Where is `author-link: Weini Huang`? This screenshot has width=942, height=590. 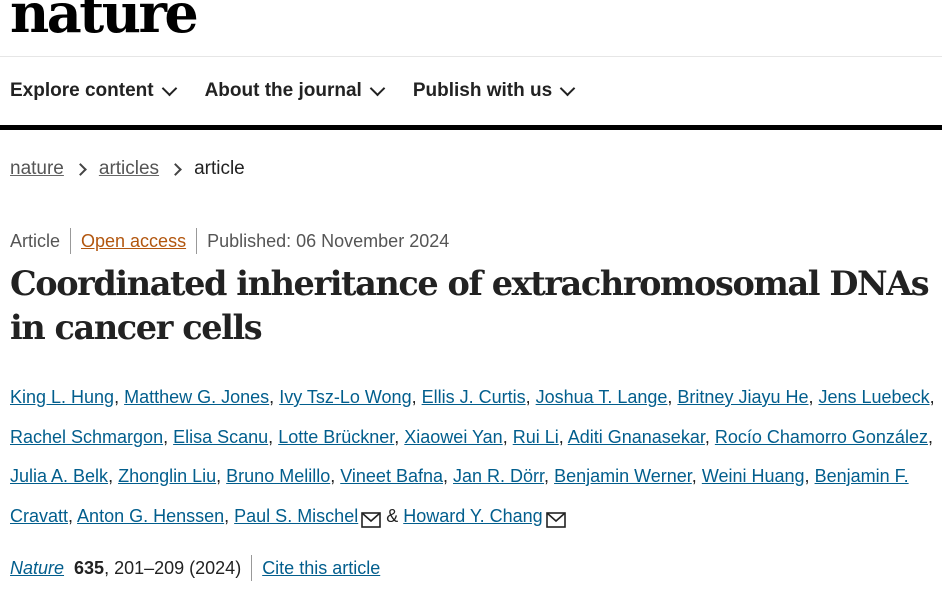 author-link: Weini Huang is located at coordinates (753, 476).